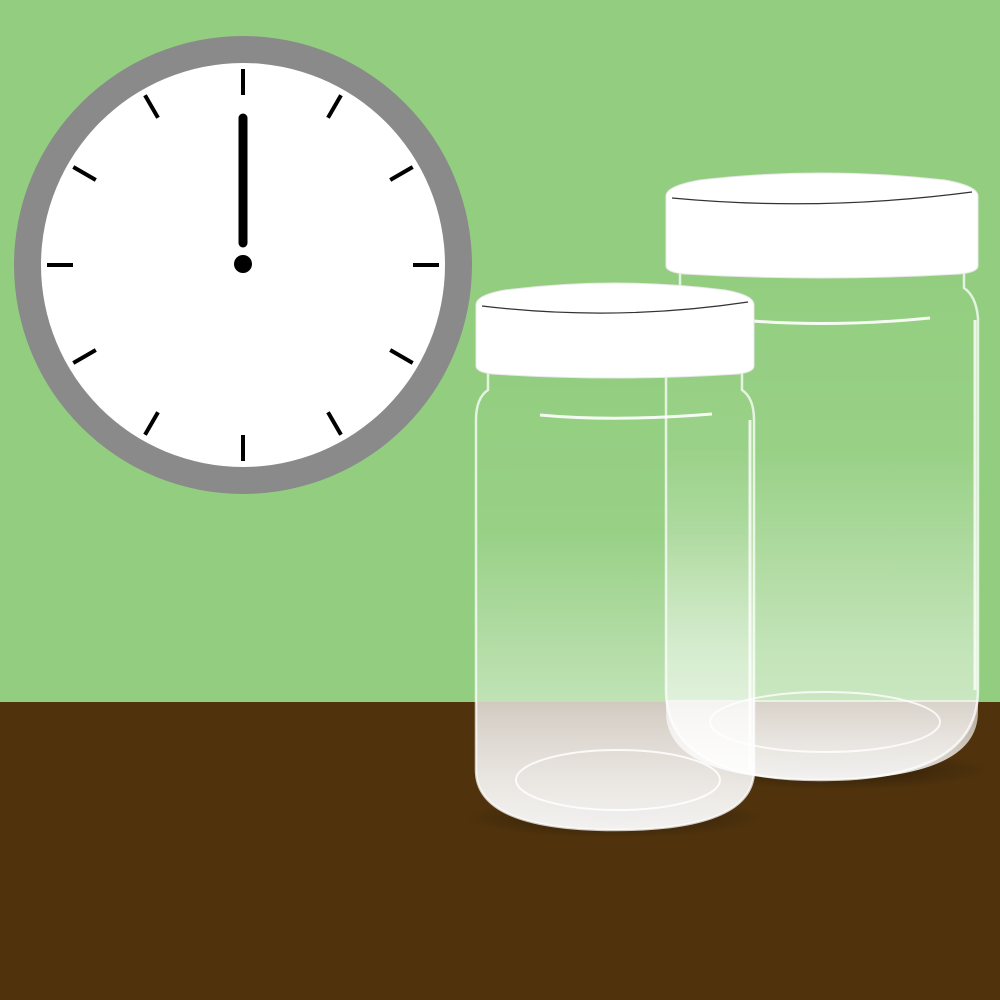 Image resolution: width=1000 pixels, height=1000 pixels. Describe the element at coordinates (822, 225) in the screenshot. I see `back-jar-lid` at that location.